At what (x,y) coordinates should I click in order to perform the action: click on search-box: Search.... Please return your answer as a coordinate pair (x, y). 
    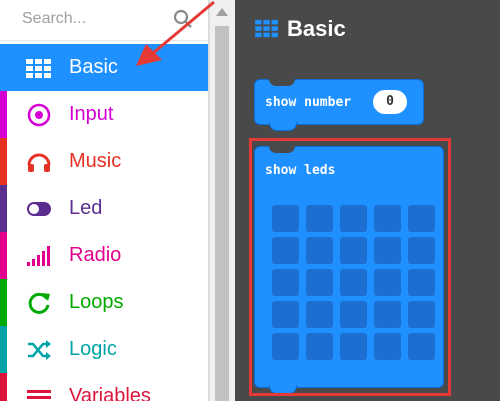
    Looking at the image, I should click on (104, 20).